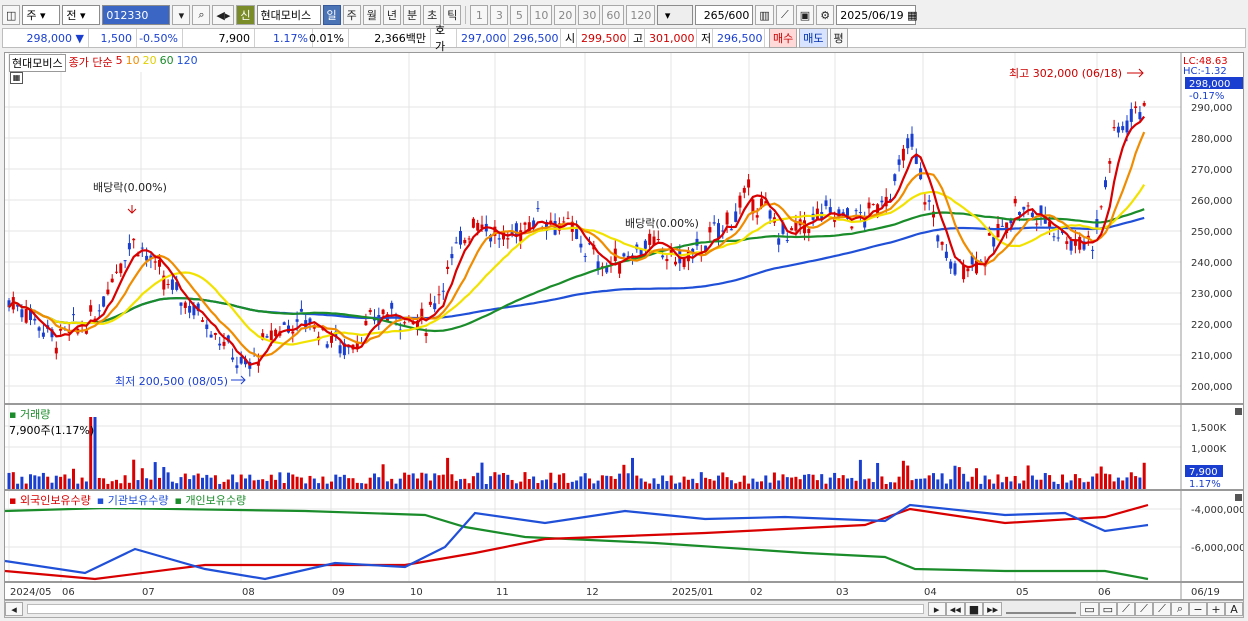 The width and height of the screenshot is (1248, 621). What do you see at coordinates (136, 15) in the screenshot?
I see `stock-code-input: 012330` at bounding box center [136, 15].